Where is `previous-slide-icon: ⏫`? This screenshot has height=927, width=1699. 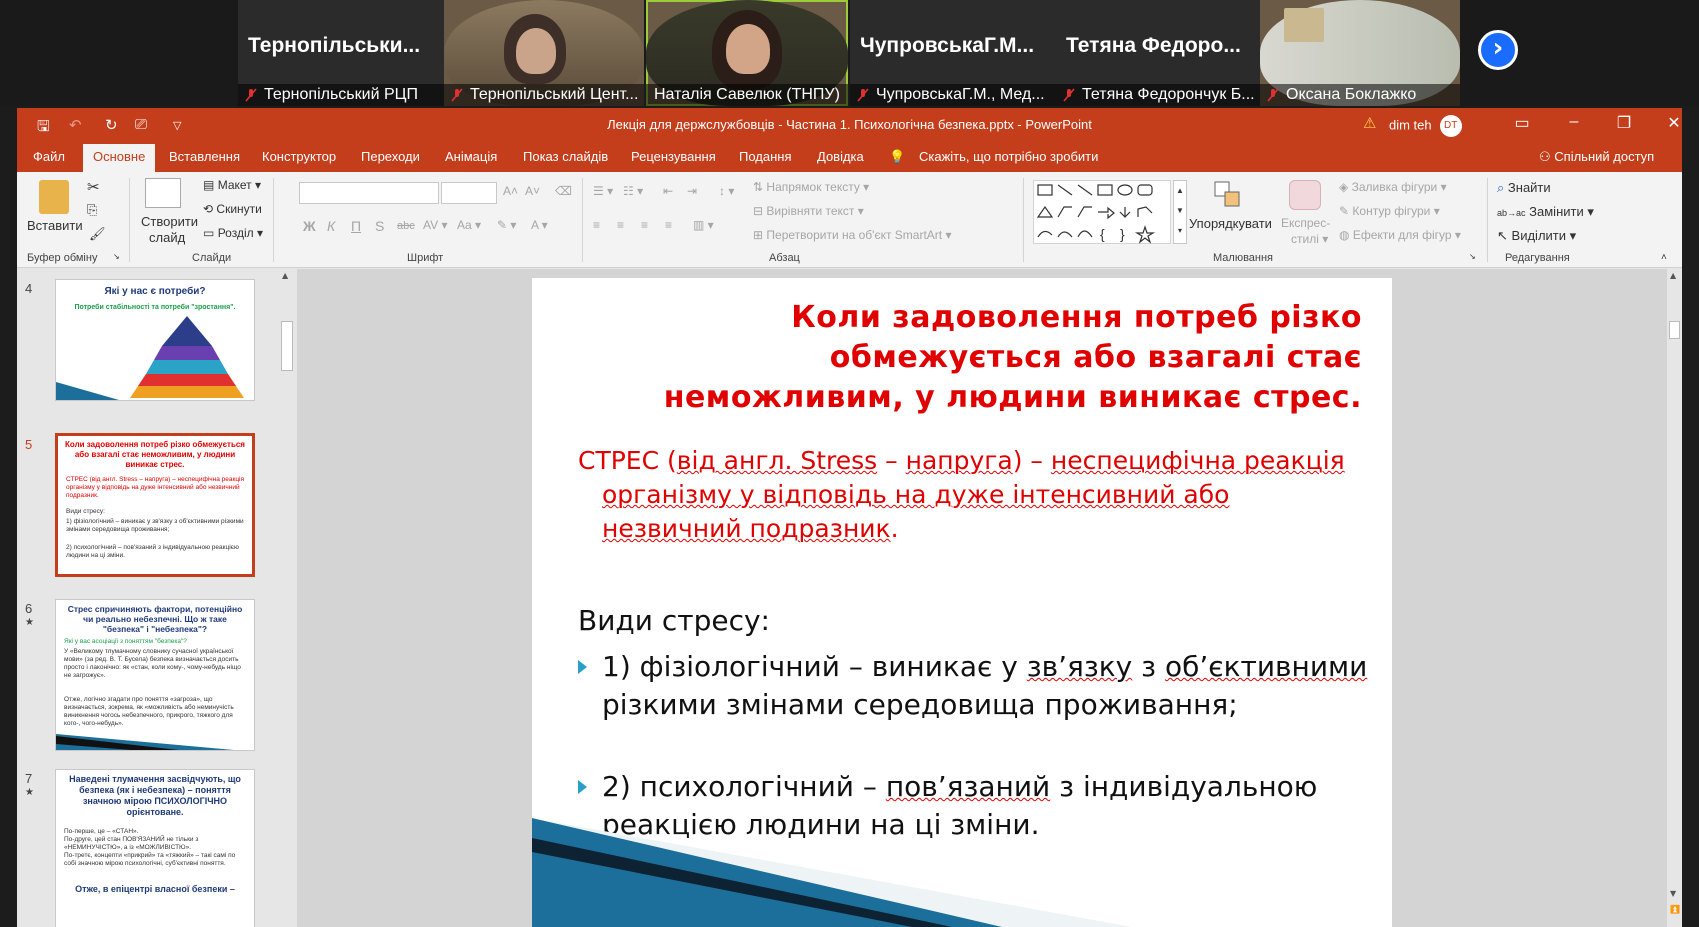 previous-slide-icon: ⏫ is located at coordinates (1675, 909).